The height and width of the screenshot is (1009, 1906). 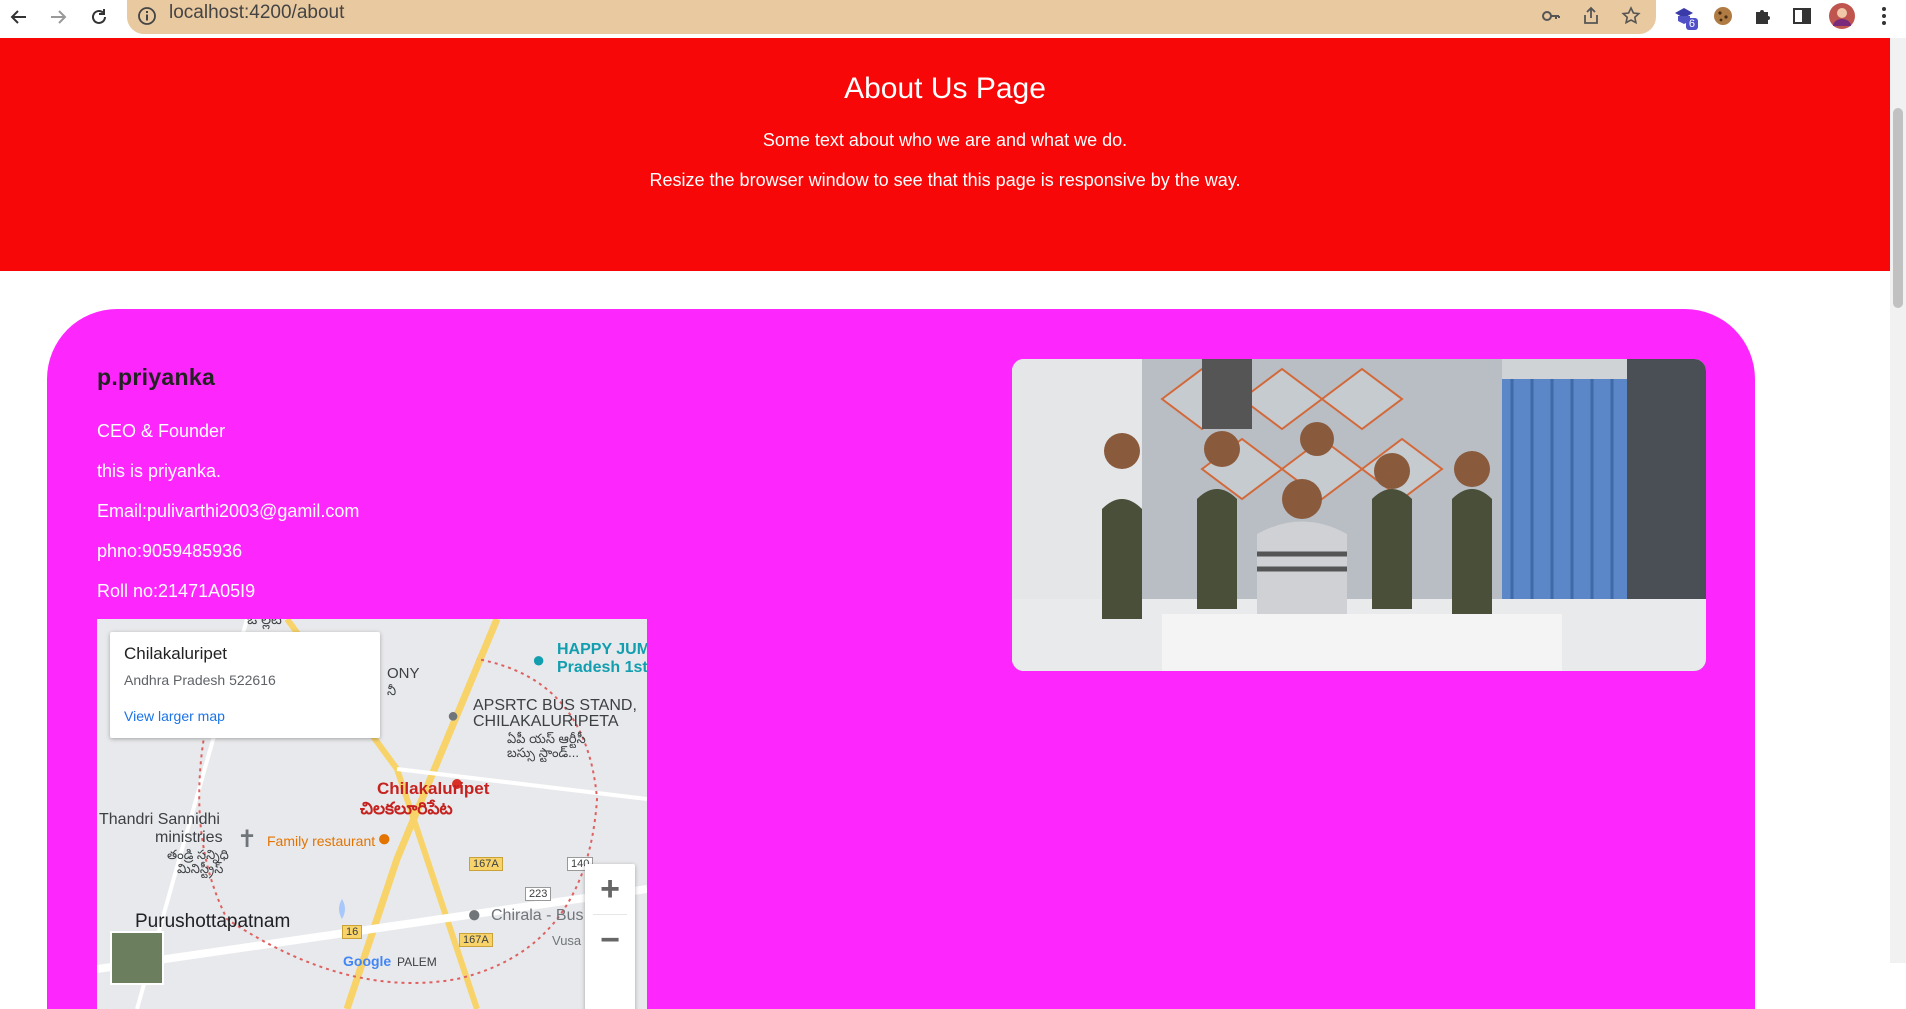 I want to click on map-road-223: 223, so click(x=538, y=894).